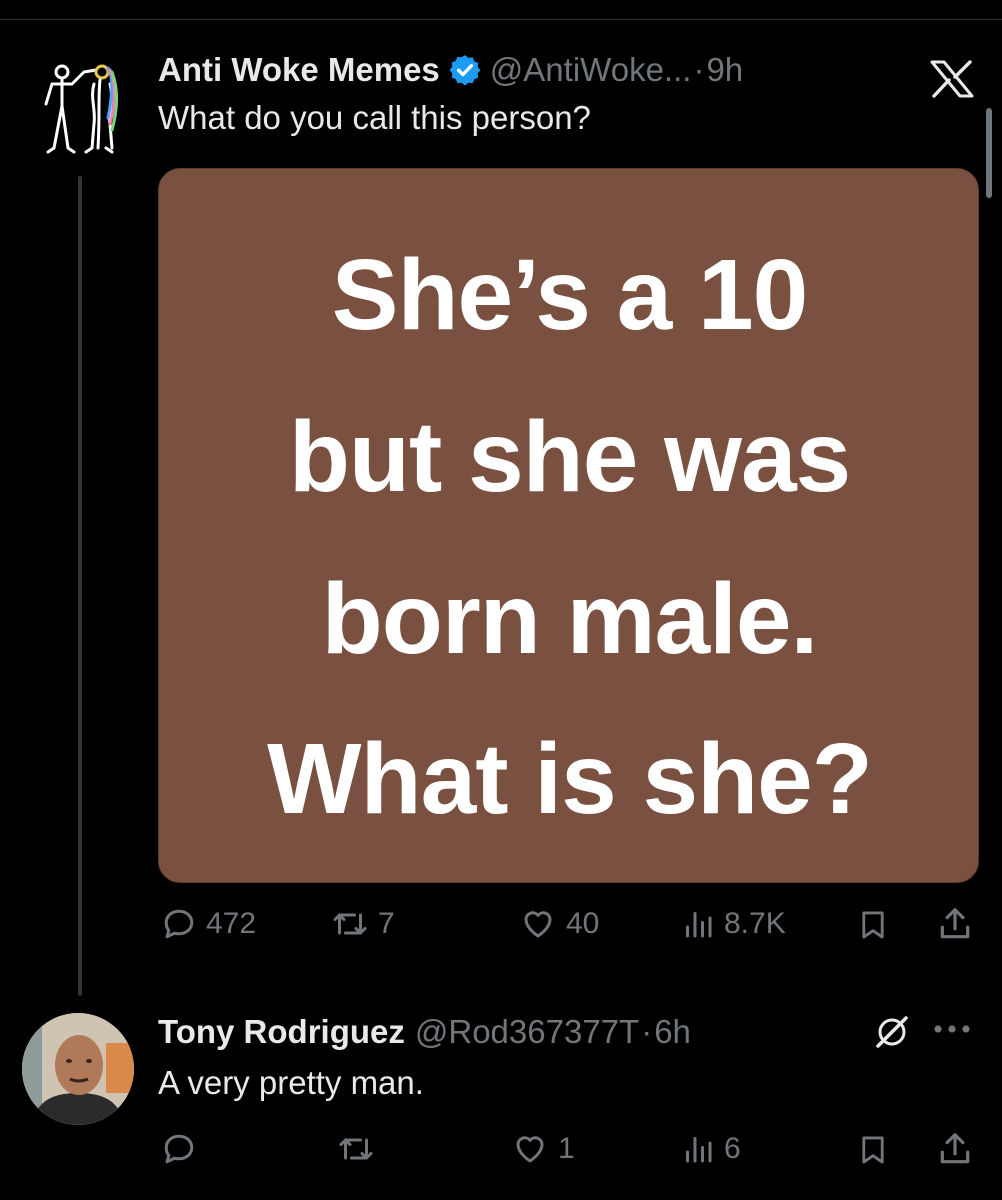 The image size is (1002, 1200). I want to click on repost-button: 7, so click(362, 924).